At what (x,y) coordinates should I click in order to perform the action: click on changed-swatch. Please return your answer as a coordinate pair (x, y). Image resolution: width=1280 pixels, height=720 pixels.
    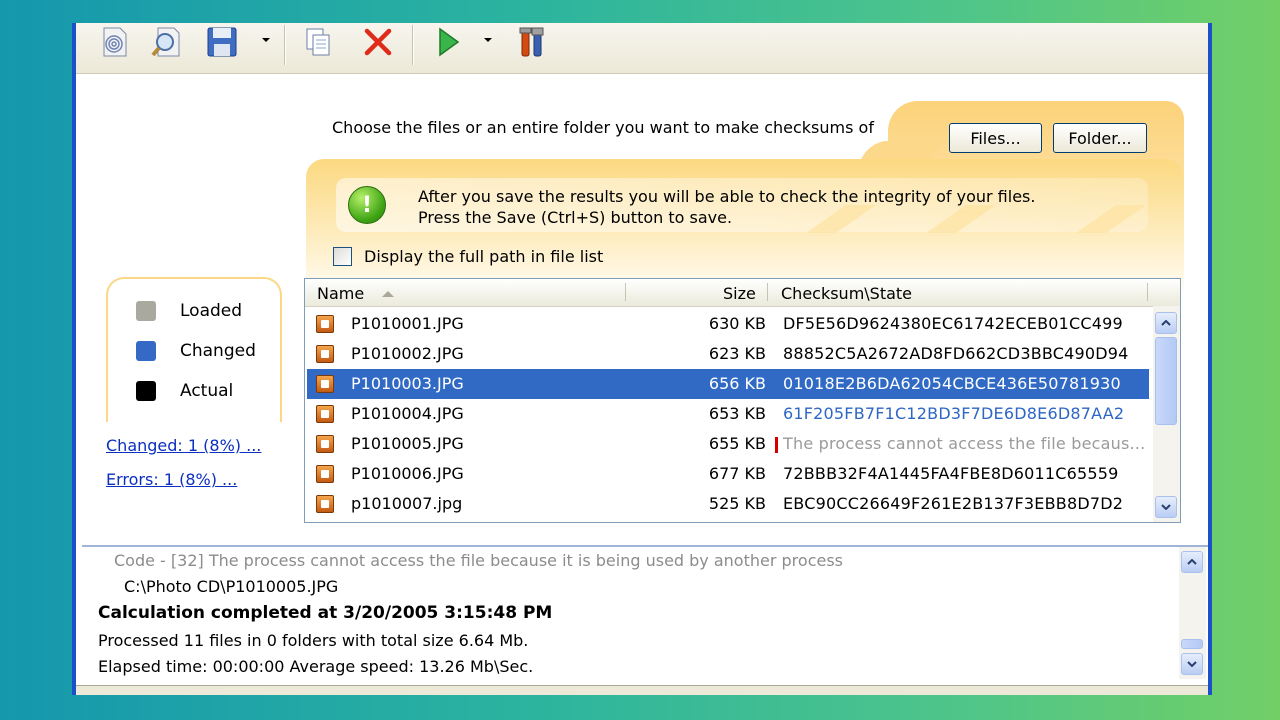
    Looking at the image, I should click on (146, 351).